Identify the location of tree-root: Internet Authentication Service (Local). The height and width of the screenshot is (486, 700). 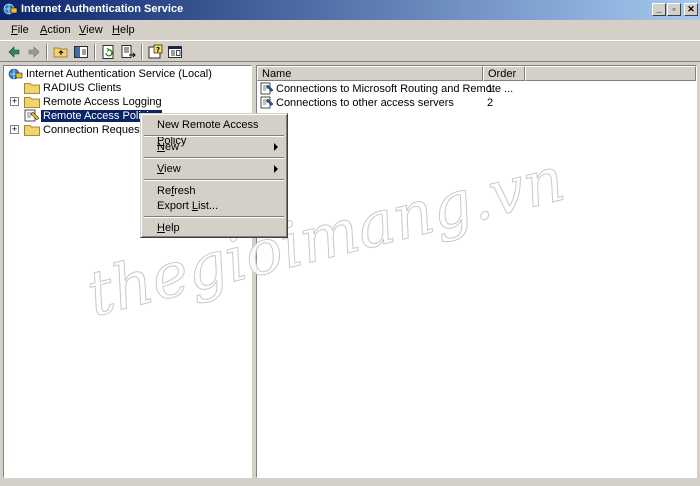
(126, 74).